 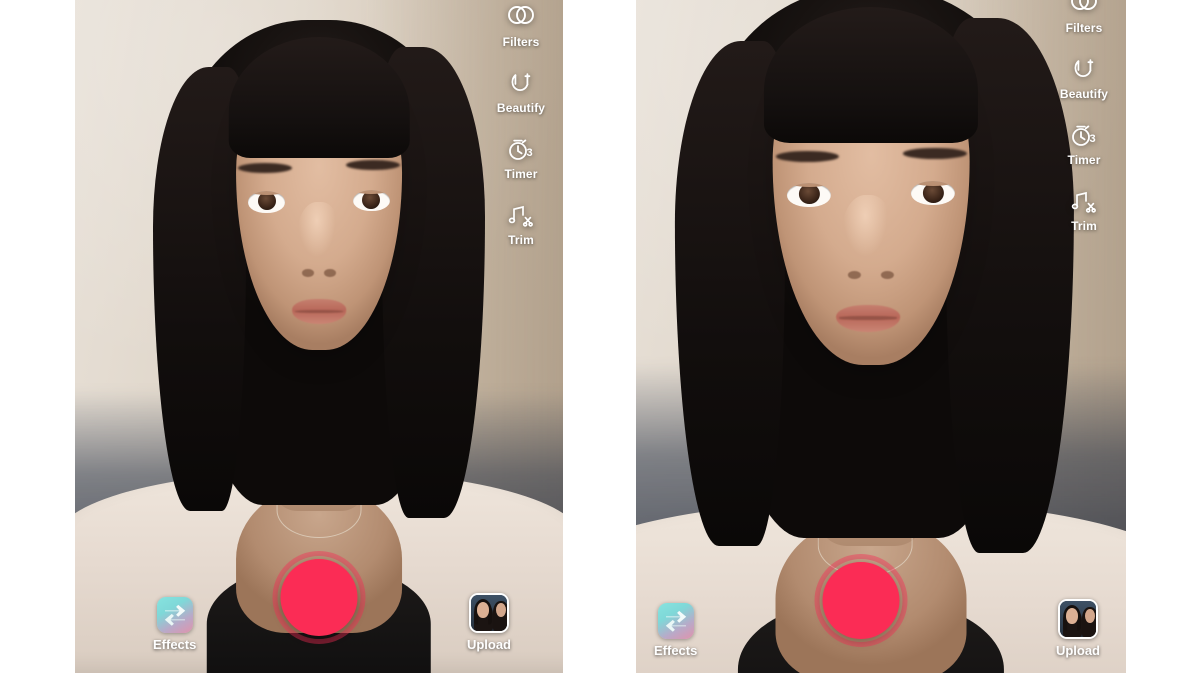 I want to click on bottom-controls-left: Effects Upload, so click(x=319, y=603).